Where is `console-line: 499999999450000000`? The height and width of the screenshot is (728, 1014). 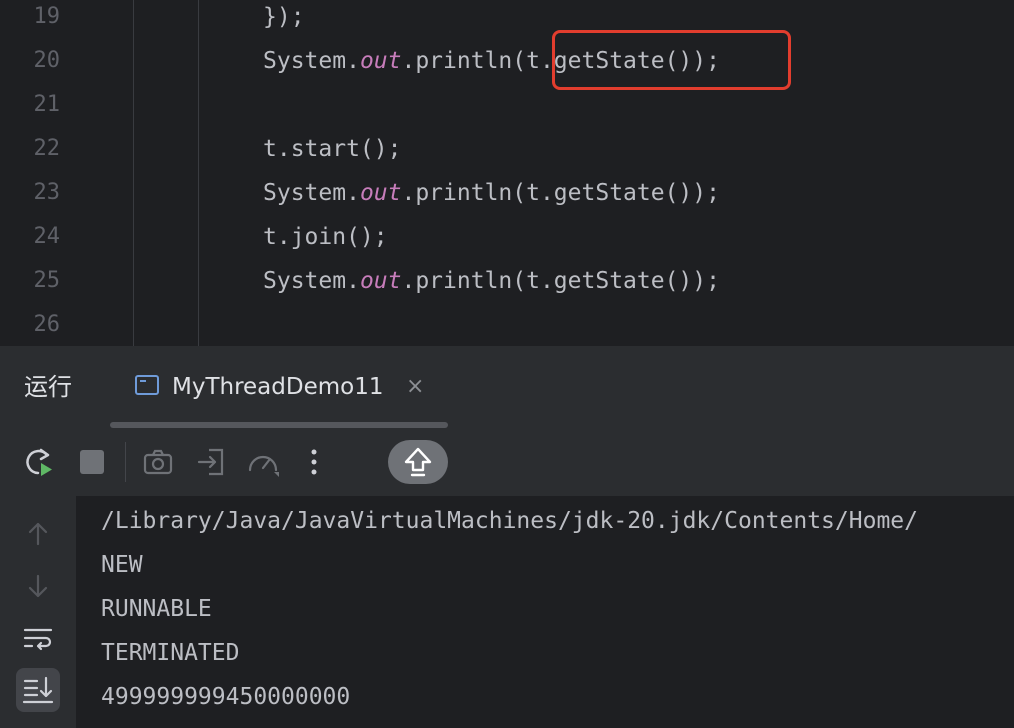
console-line: 499999999450000000 is located at coordinates (226, 697).